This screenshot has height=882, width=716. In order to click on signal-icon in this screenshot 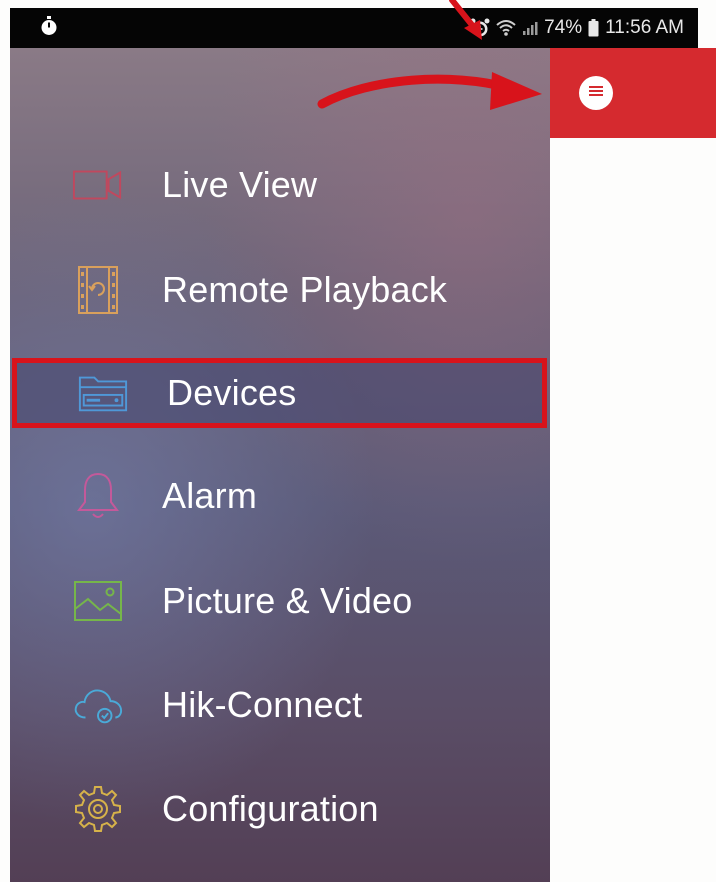, I will do `click(530, 28)`.